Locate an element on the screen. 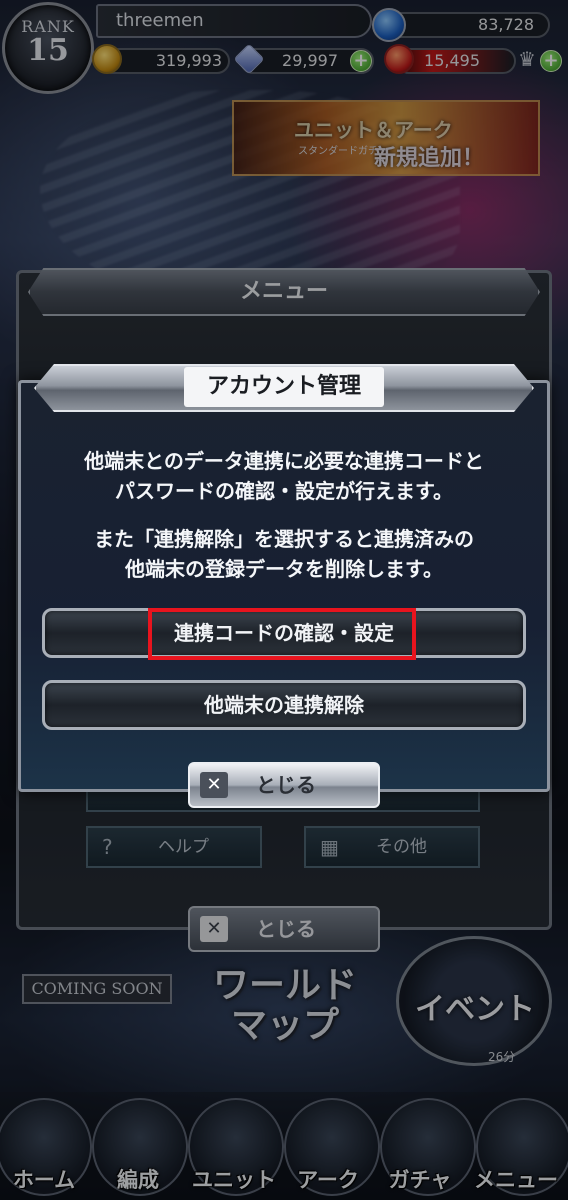 Image resolution: width=568 pixels, height=1200 pixels. dialog-title: アカウント管理 is located at coordinates (284, 387).